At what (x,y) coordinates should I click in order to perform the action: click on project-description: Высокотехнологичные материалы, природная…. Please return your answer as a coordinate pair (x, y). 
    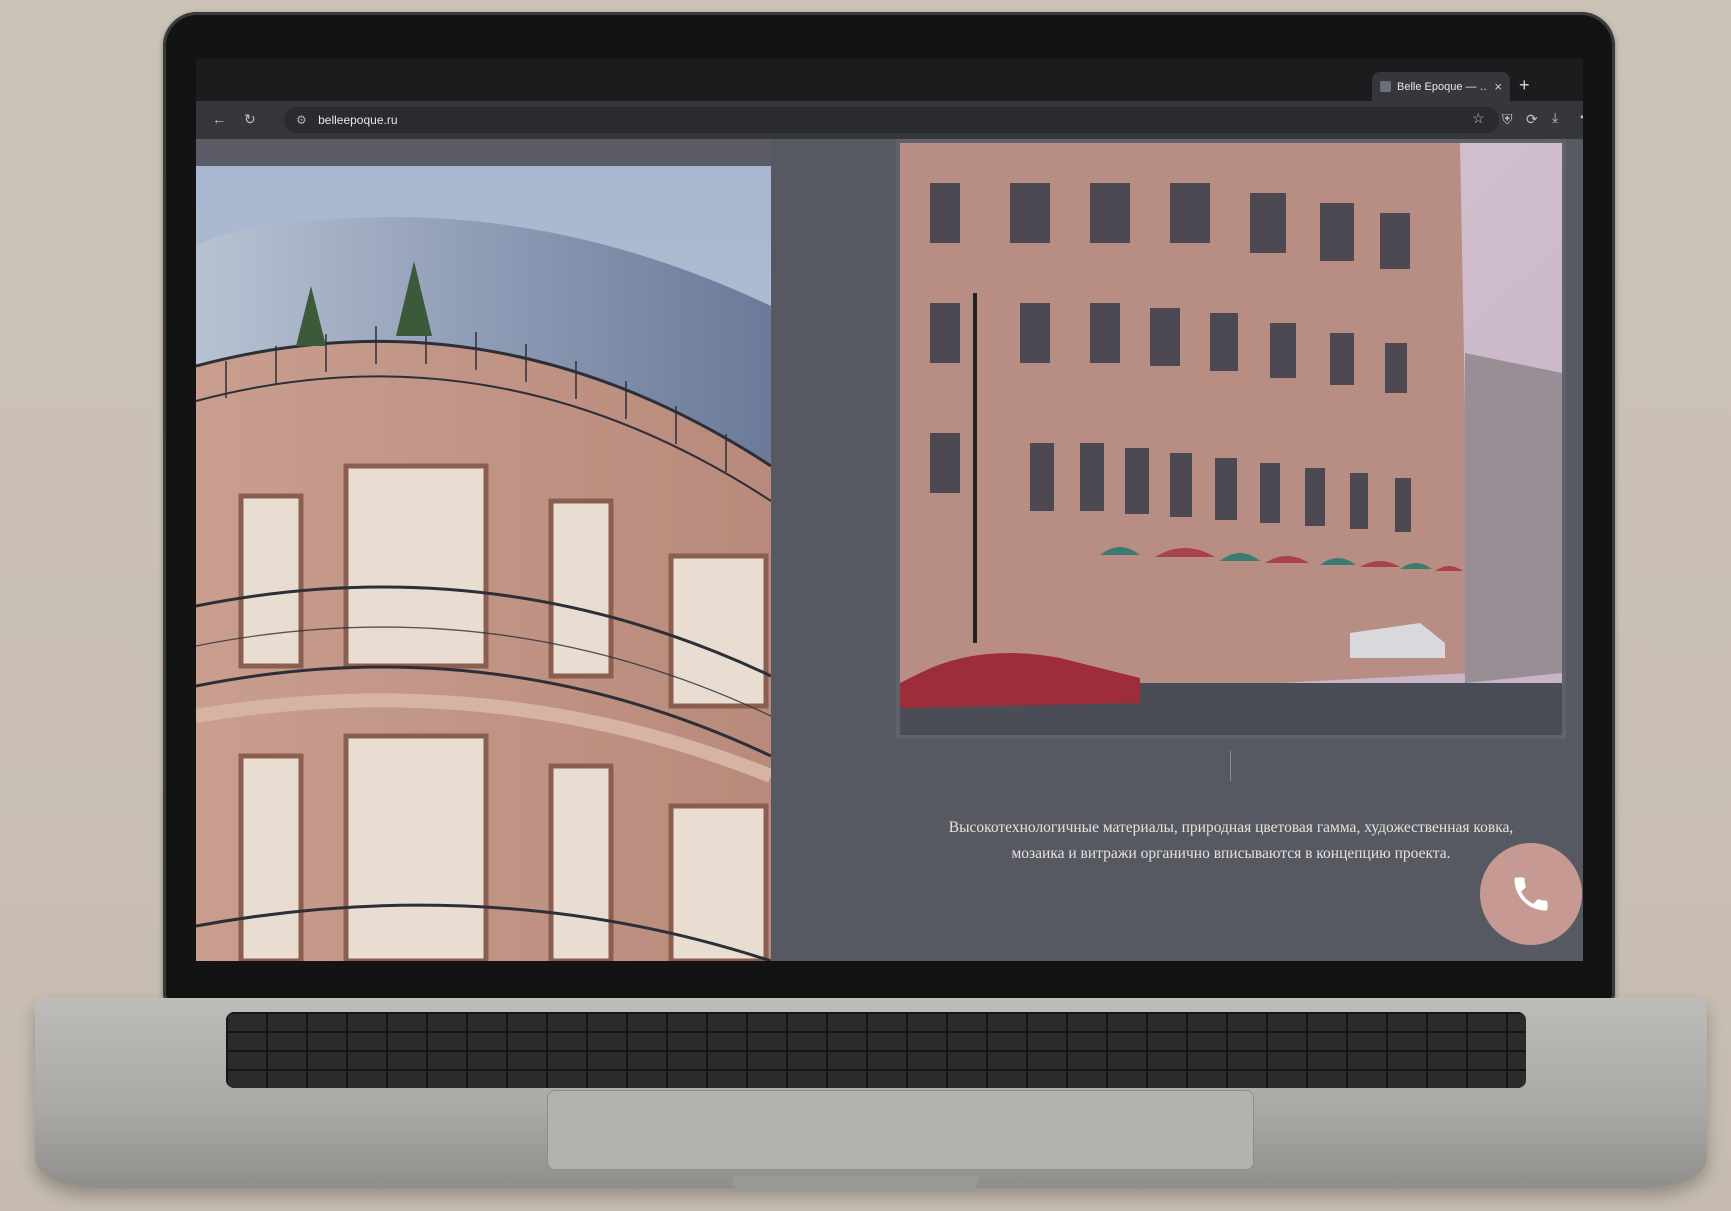
    Looking at the image, I should click on (1231, 840).